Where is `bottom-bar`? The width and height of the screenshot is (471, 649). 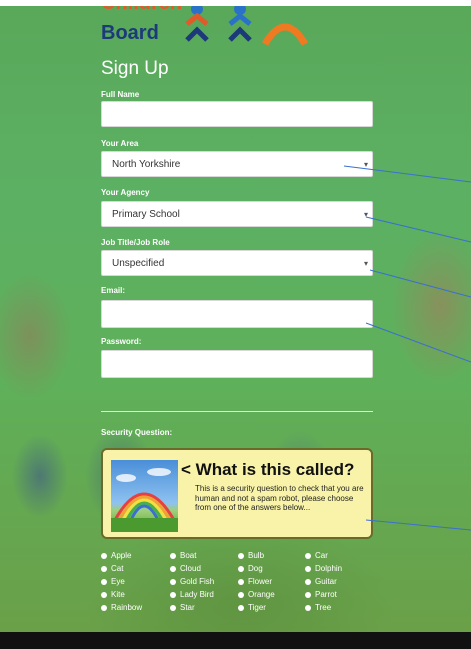
bottom-bar is located at coordinates (235, 640).